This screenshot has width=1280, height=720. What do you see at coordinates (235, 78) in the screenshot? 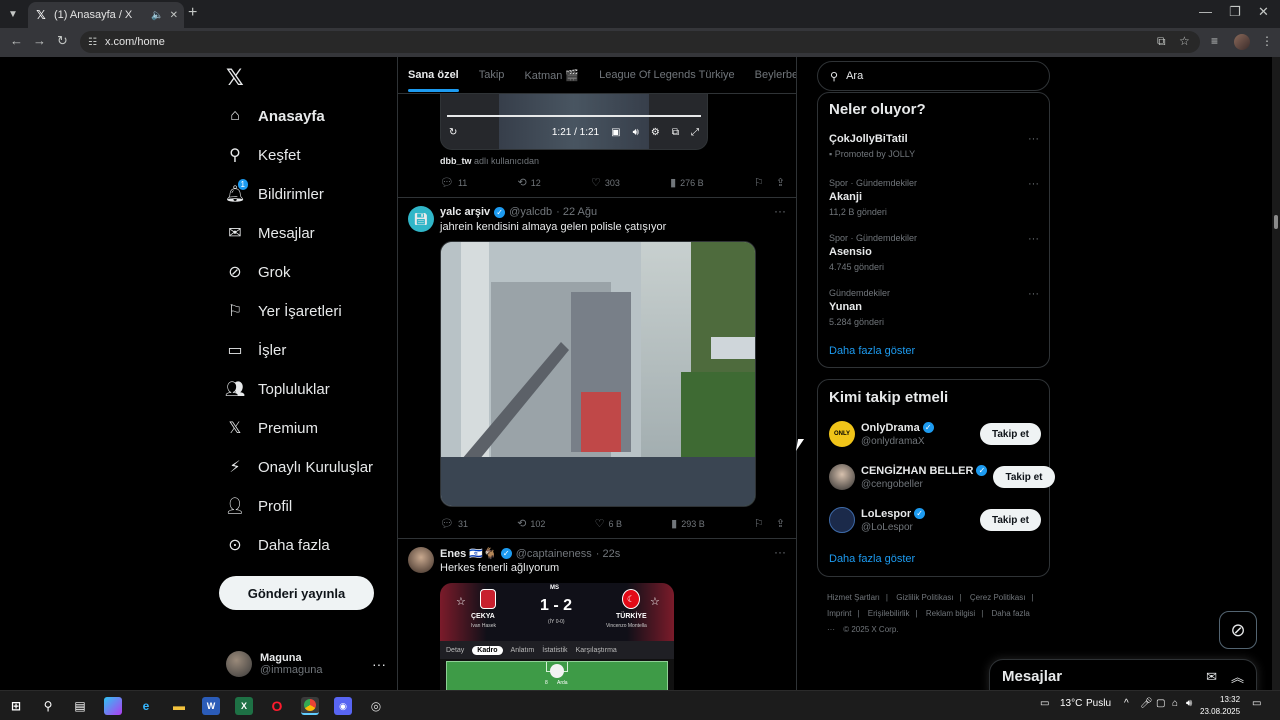
I see `x-logo-icon: 𝕏` at bounding box center [235, 78].